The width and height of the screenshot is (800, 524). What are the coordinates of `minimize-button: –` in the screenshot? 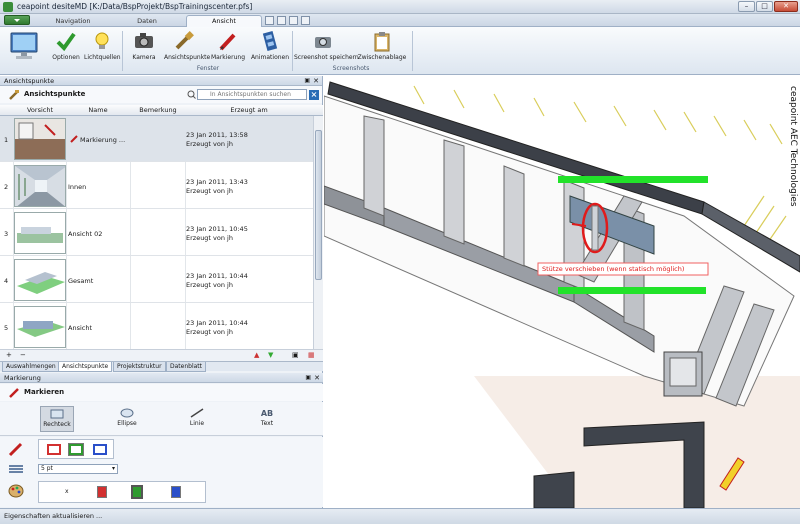 It's located at (746, 6).